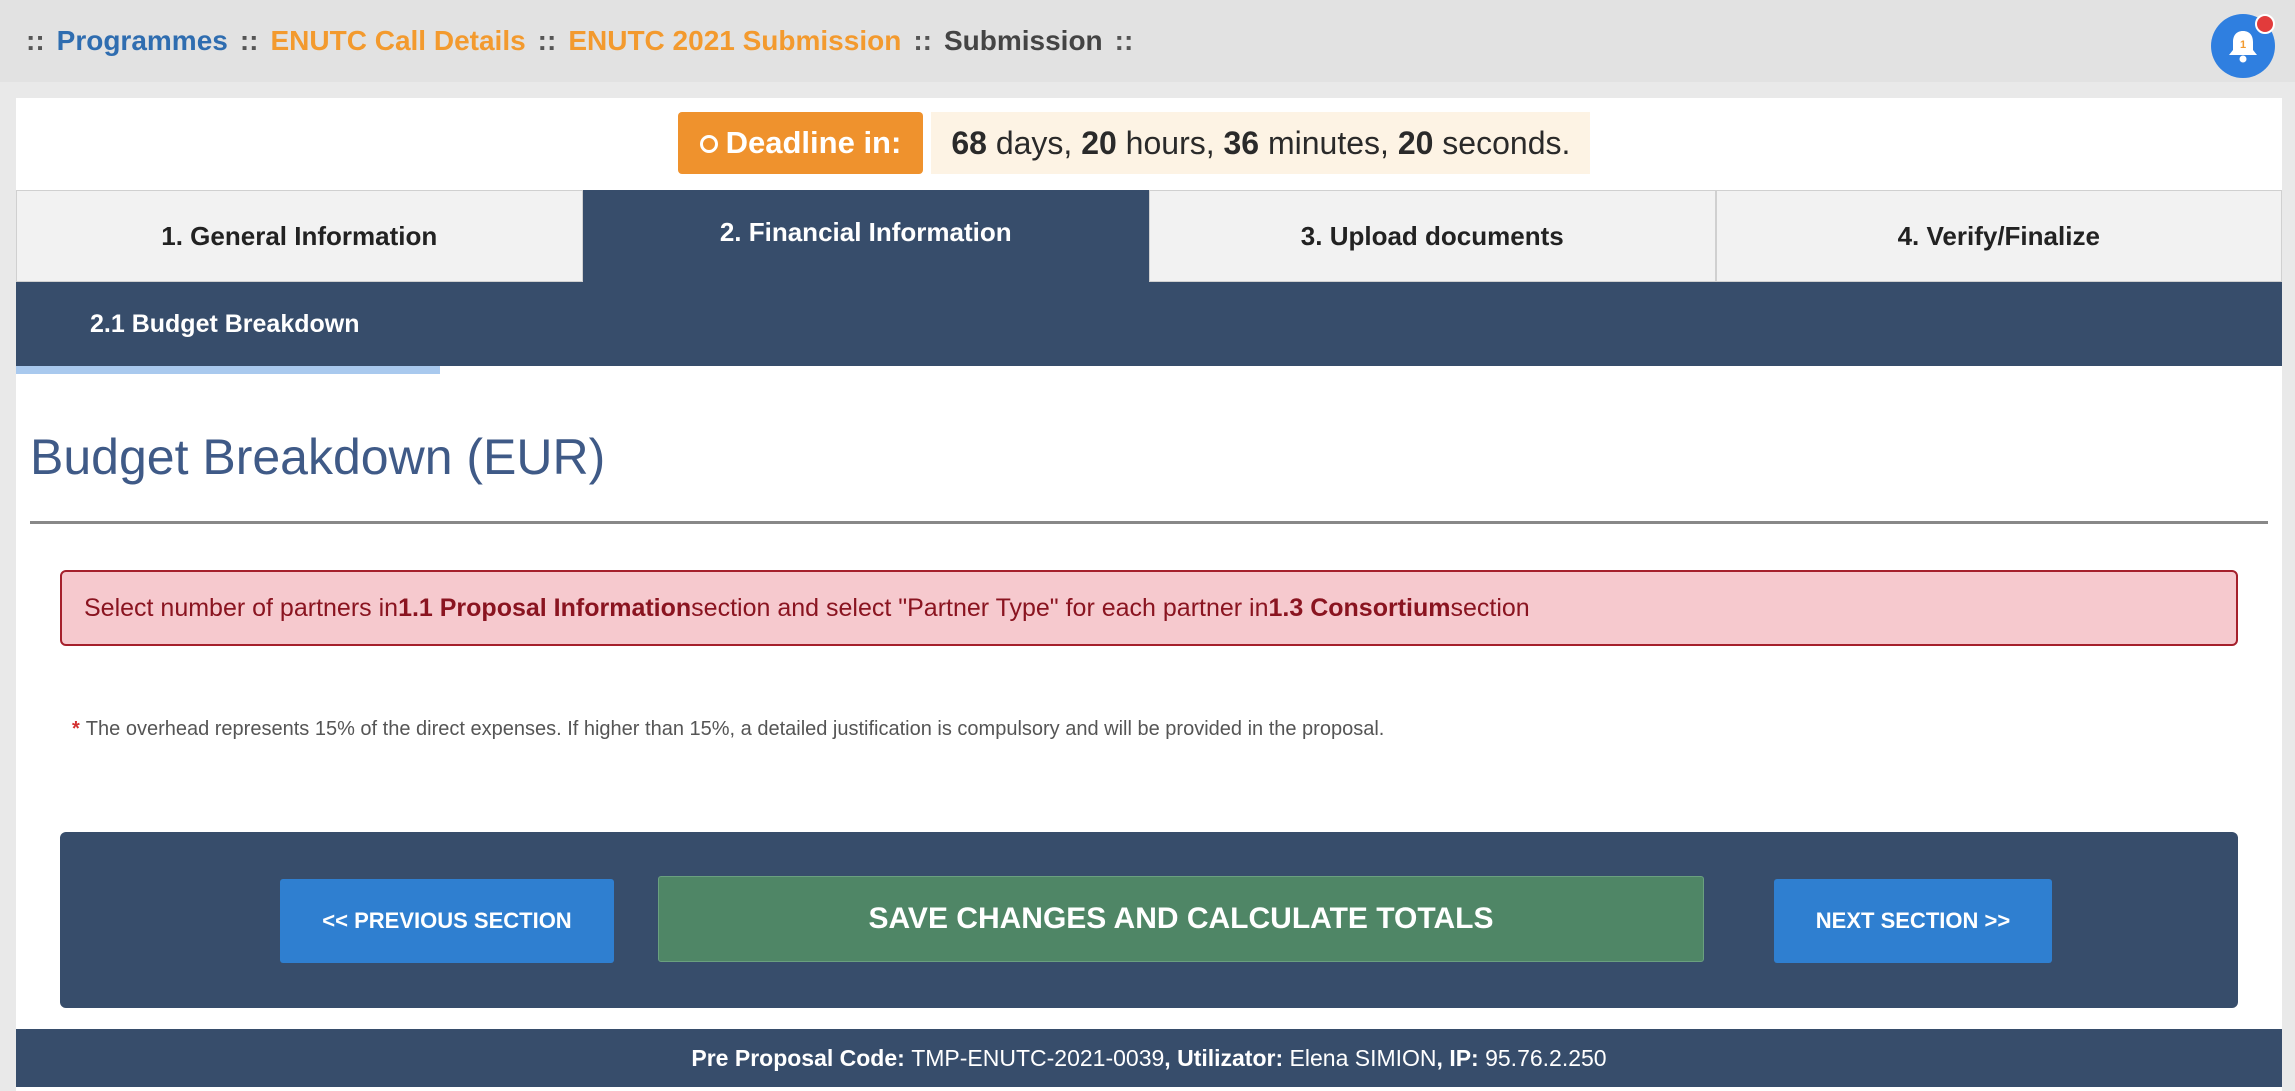 The width and height of the screenshot is (2295, 1091). Describe the element at coordinates (1432, 236) in the screenshot. I see `tab-upload-documents: 3. Upload documents` at that location.